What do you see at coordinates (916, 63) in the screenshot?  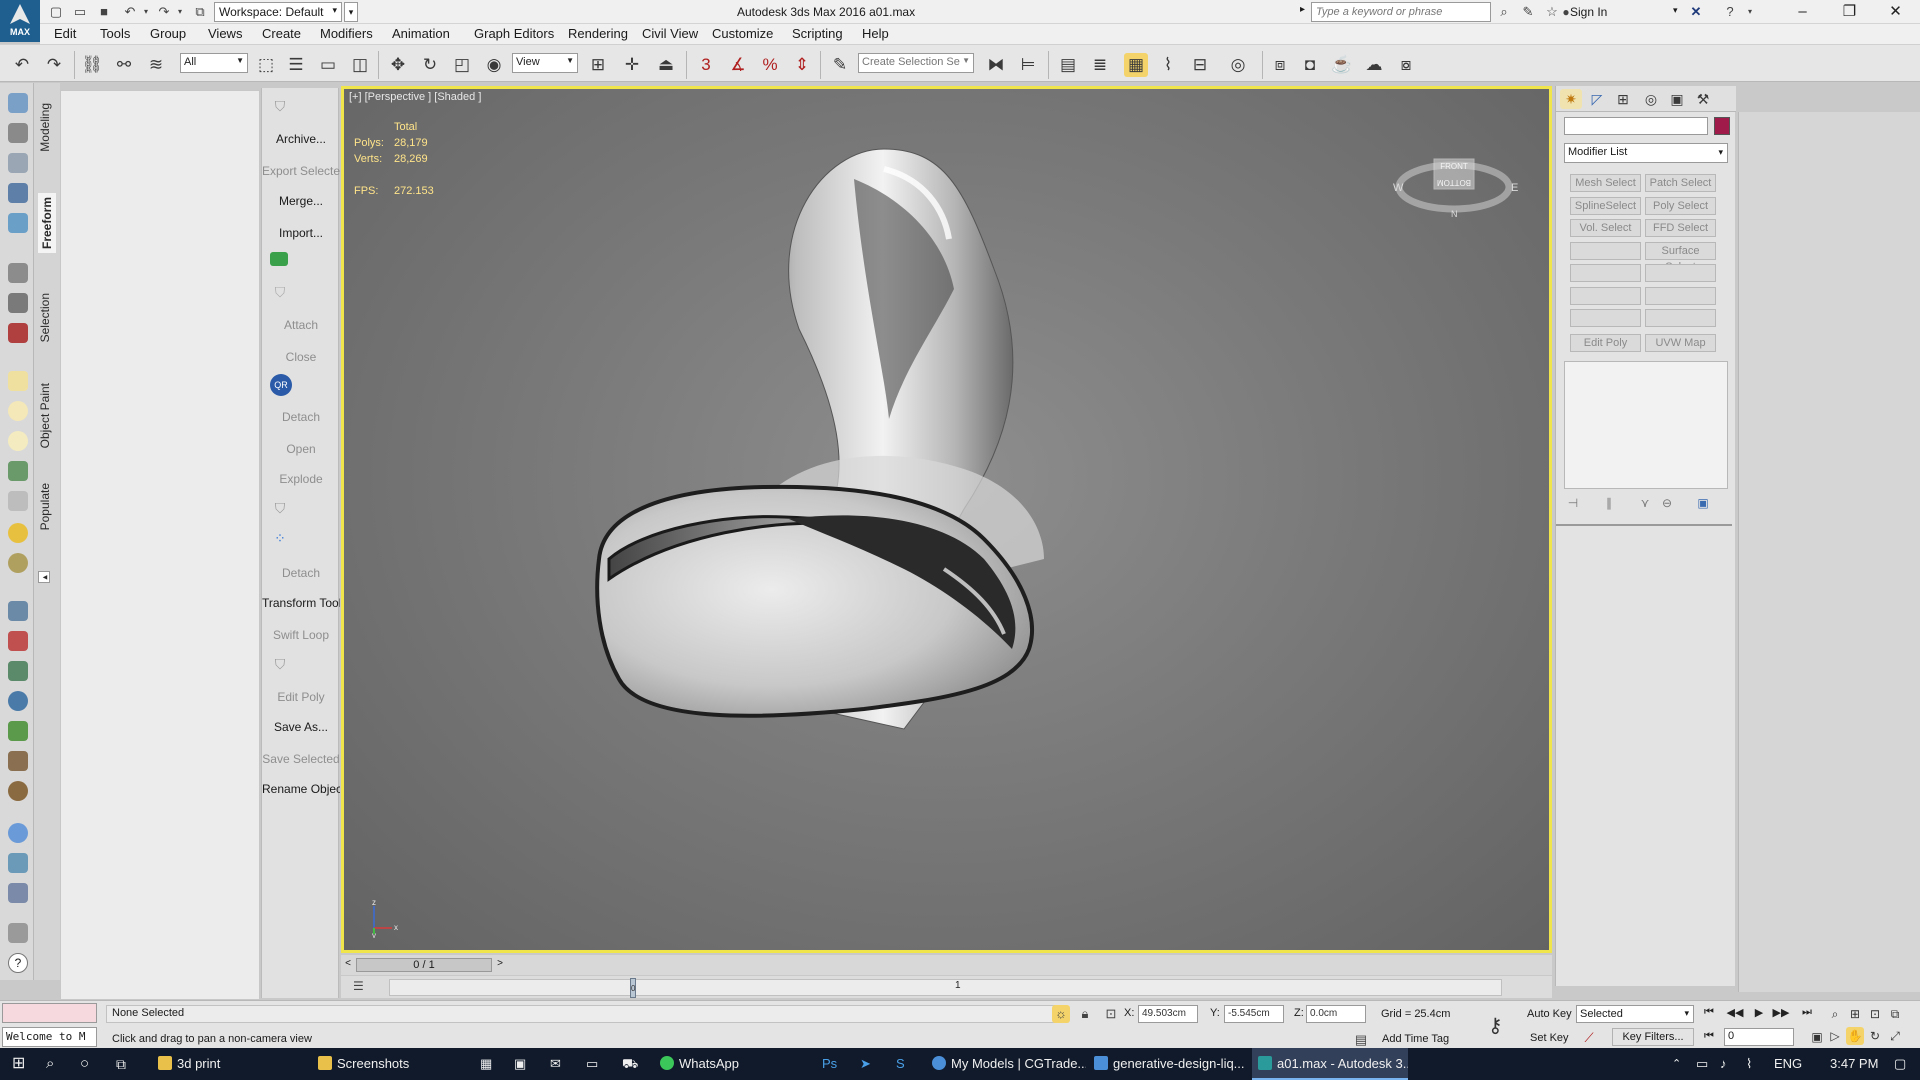 I see `named-selection-sets-dropdown: Create Selection Se ▼` at bounding box center [916, 63].